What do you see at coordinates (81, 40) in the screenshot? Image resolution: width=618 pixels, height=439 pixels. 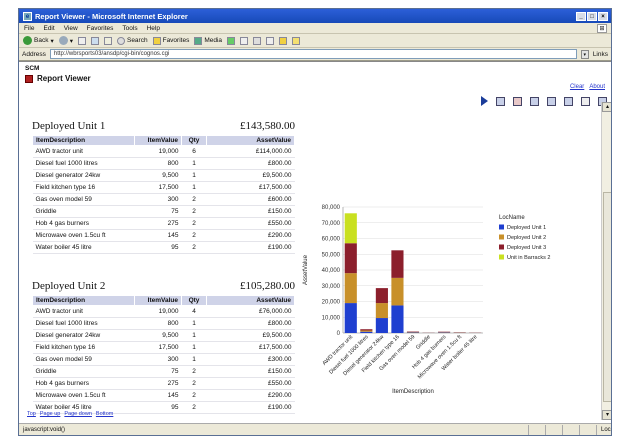 I see `stop-icon` at bounding box center [81, 40].